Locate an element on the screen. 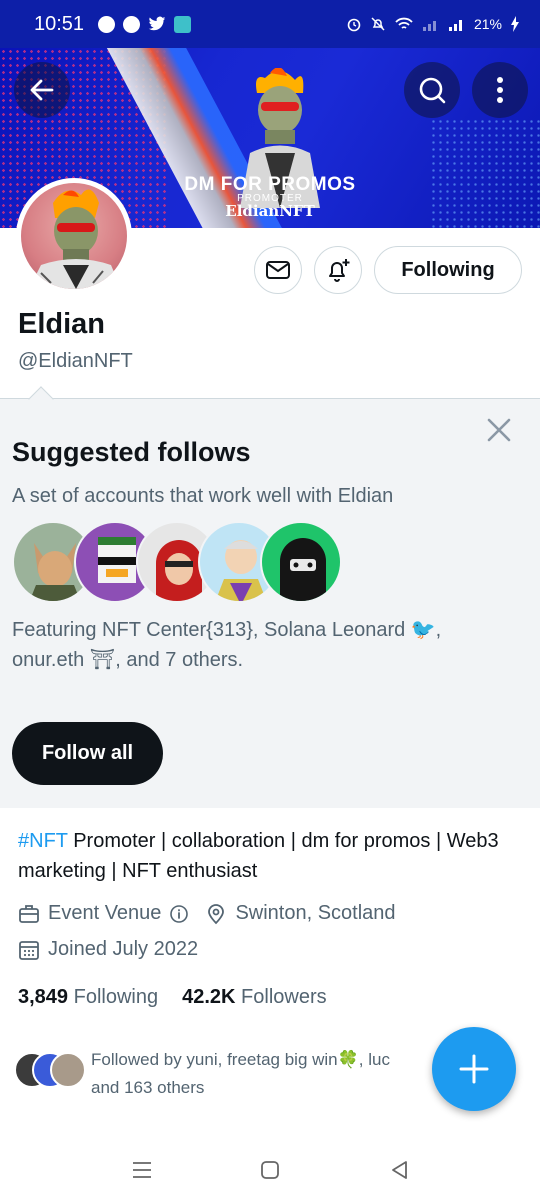 This screenshot has height=1200, width=540. profile-avatar is located at coordinates (74, 236).